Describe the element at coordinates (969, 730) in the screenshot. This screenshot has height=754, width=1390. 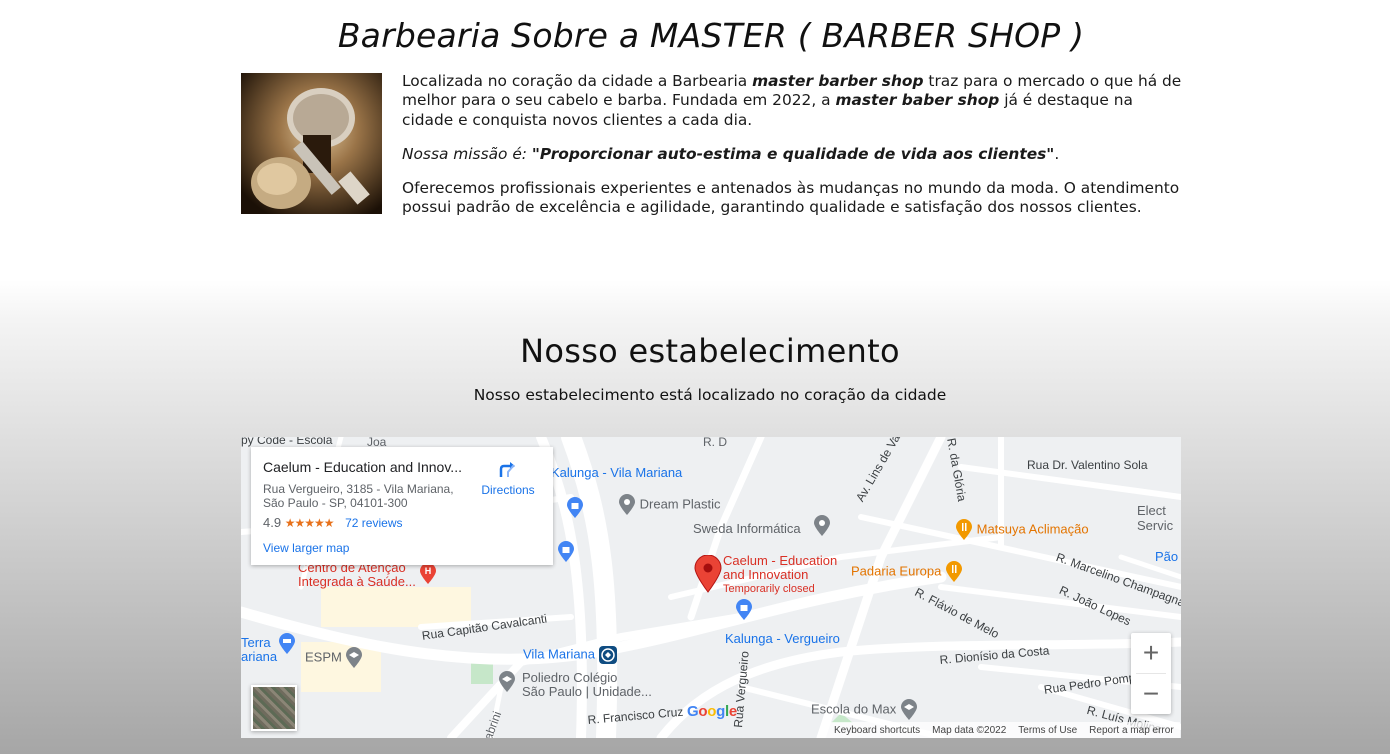
I see `map-data-label: Map data ©2022` at that location.